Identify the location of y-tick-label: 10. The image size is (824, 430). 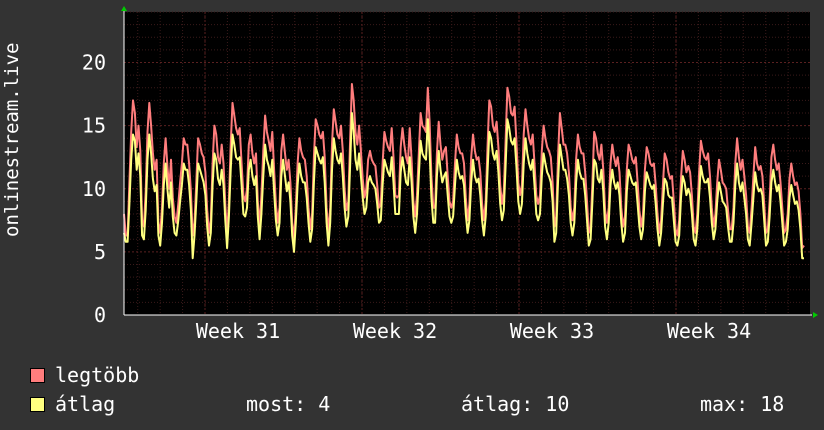
(94, 189).